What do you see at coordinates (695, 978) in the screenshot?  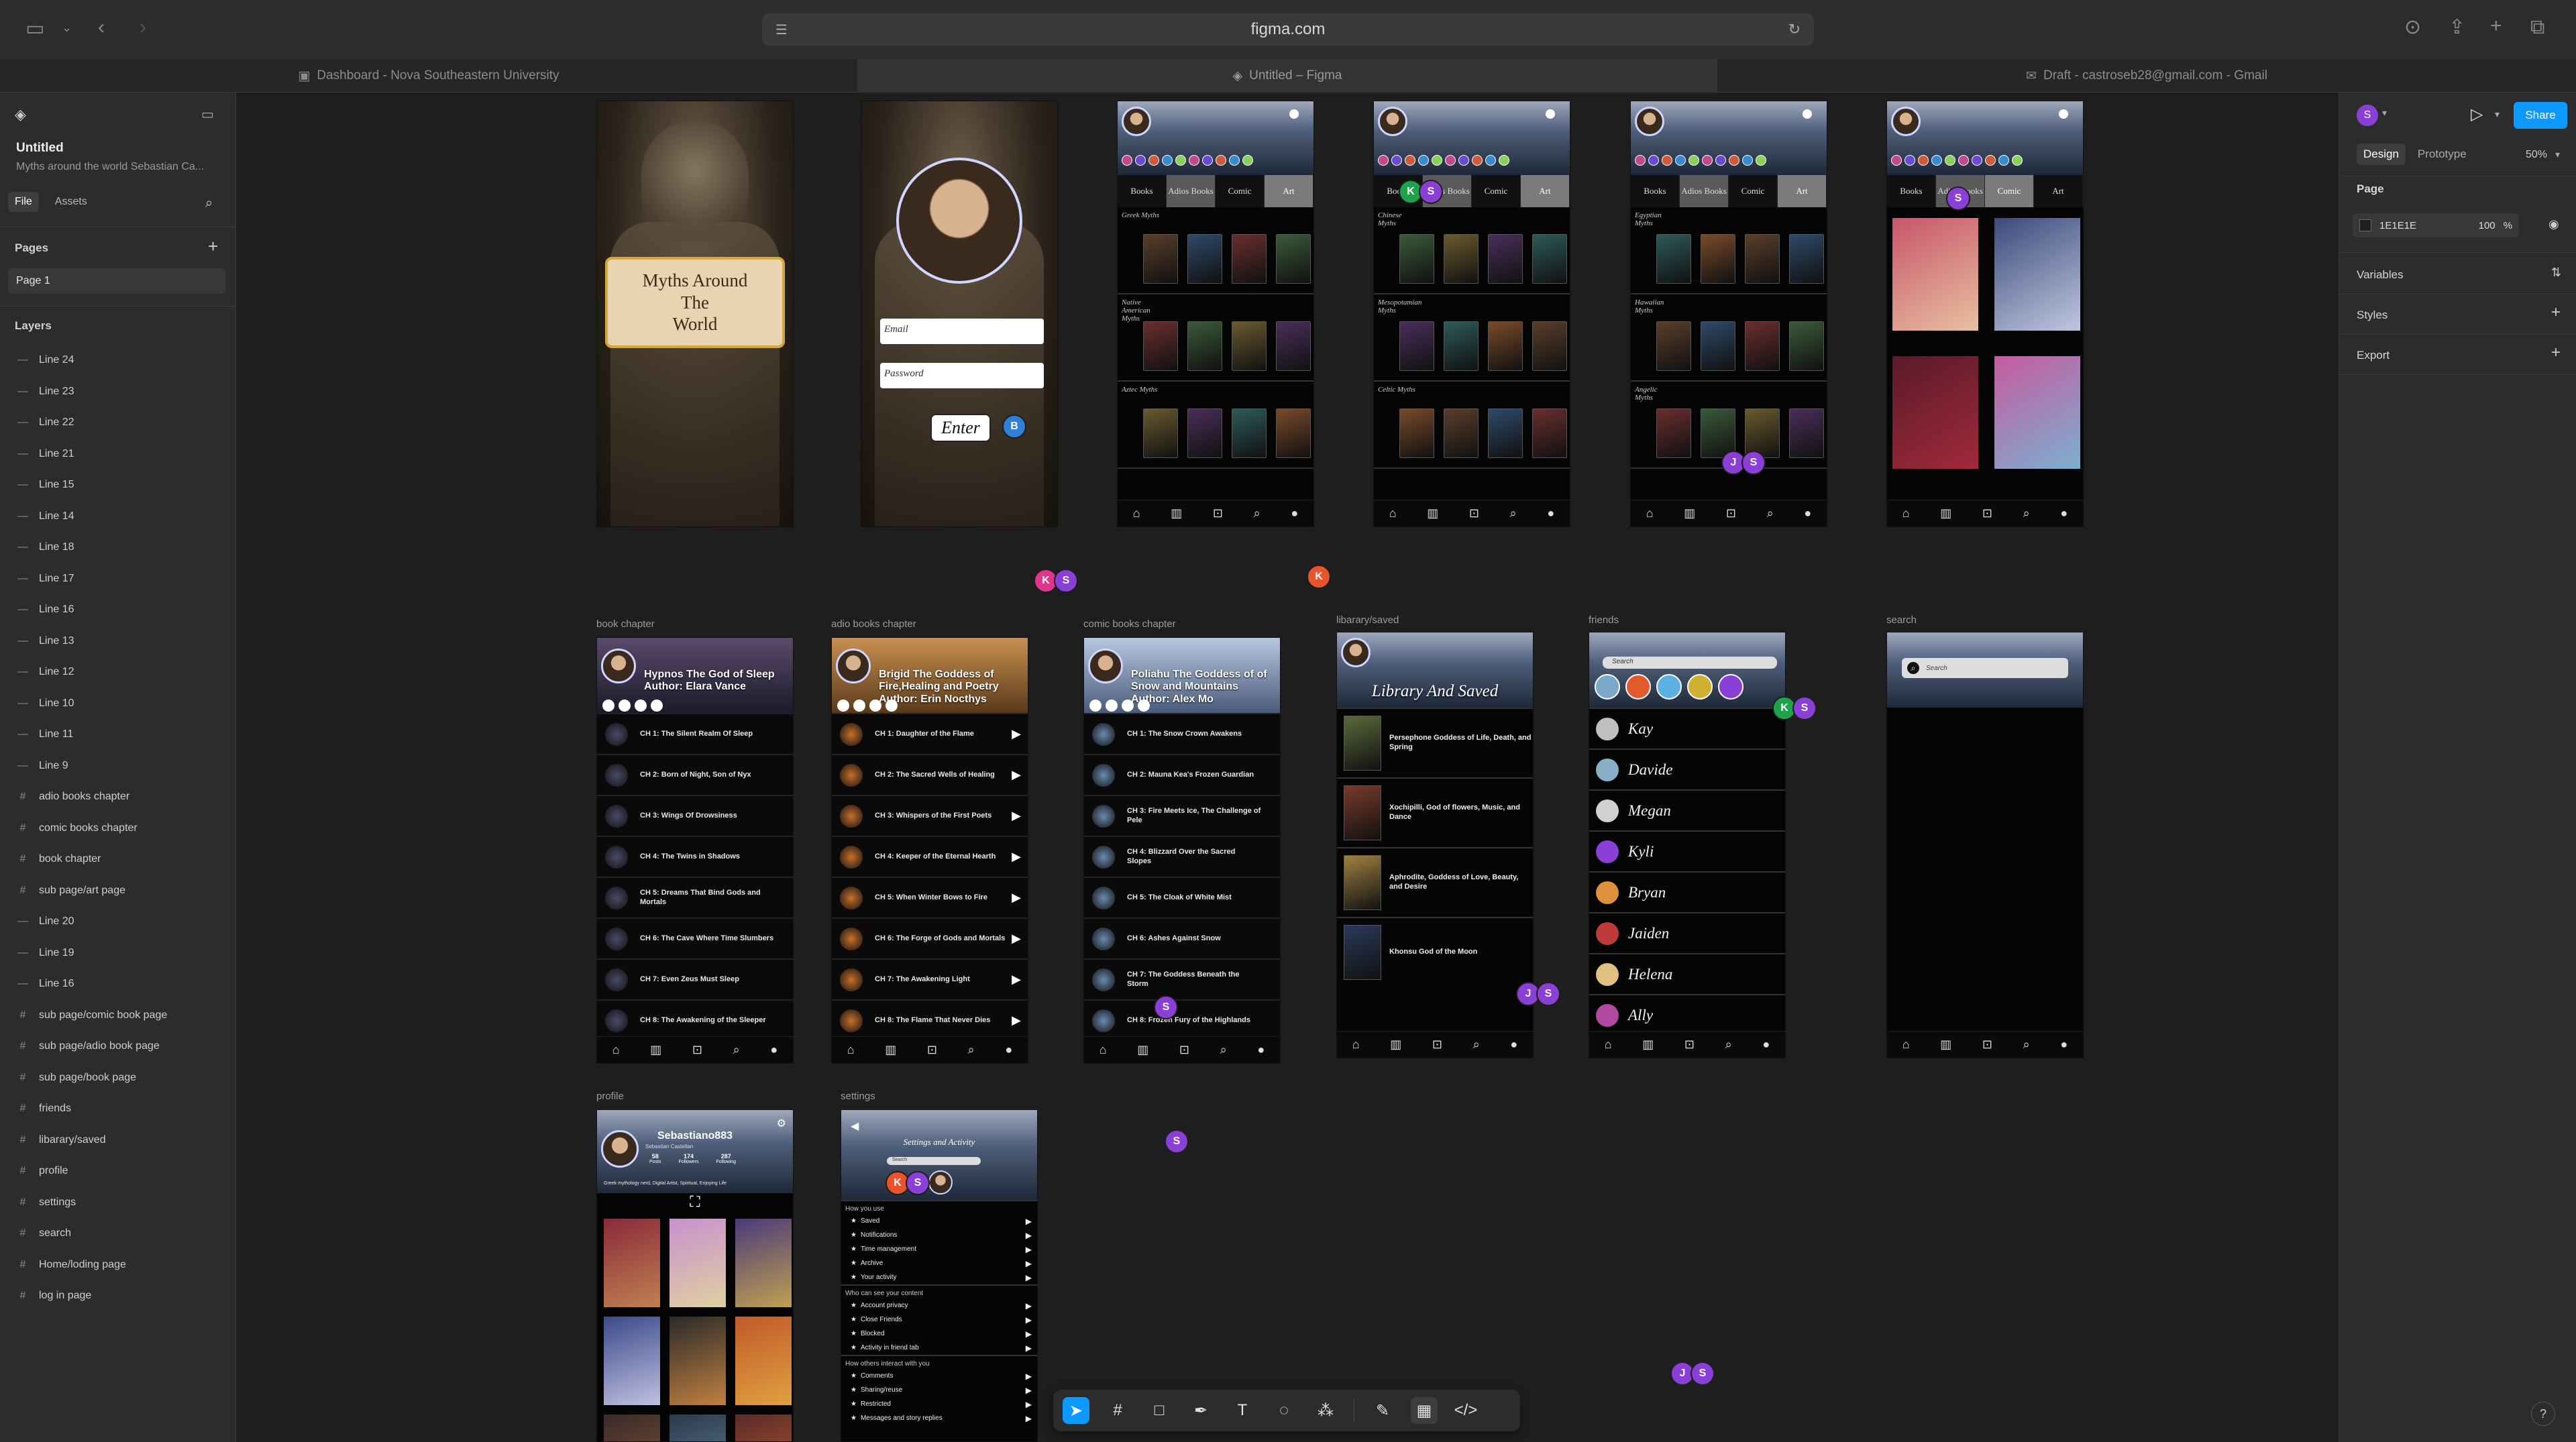 I see `chapter-row: CH 7: Even Zeus Must Sleep` at bounding box center [695, 978].